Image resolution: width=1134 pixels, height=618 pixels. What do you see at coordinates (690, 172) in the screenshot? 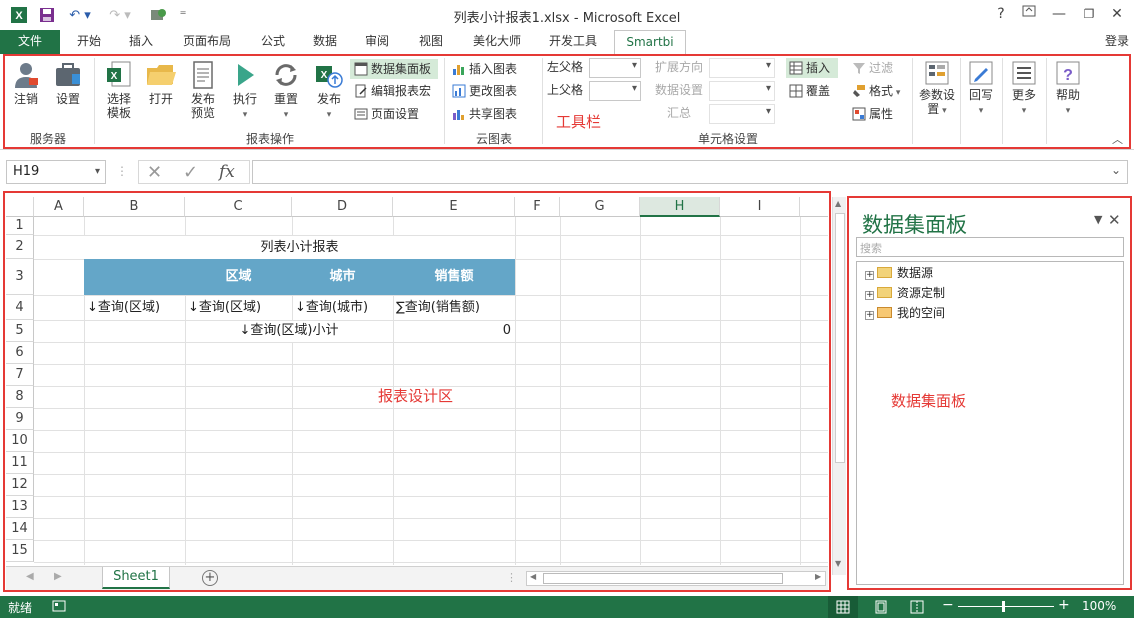
I see `formula-input: ⌄` at bounding box center [690, 172].